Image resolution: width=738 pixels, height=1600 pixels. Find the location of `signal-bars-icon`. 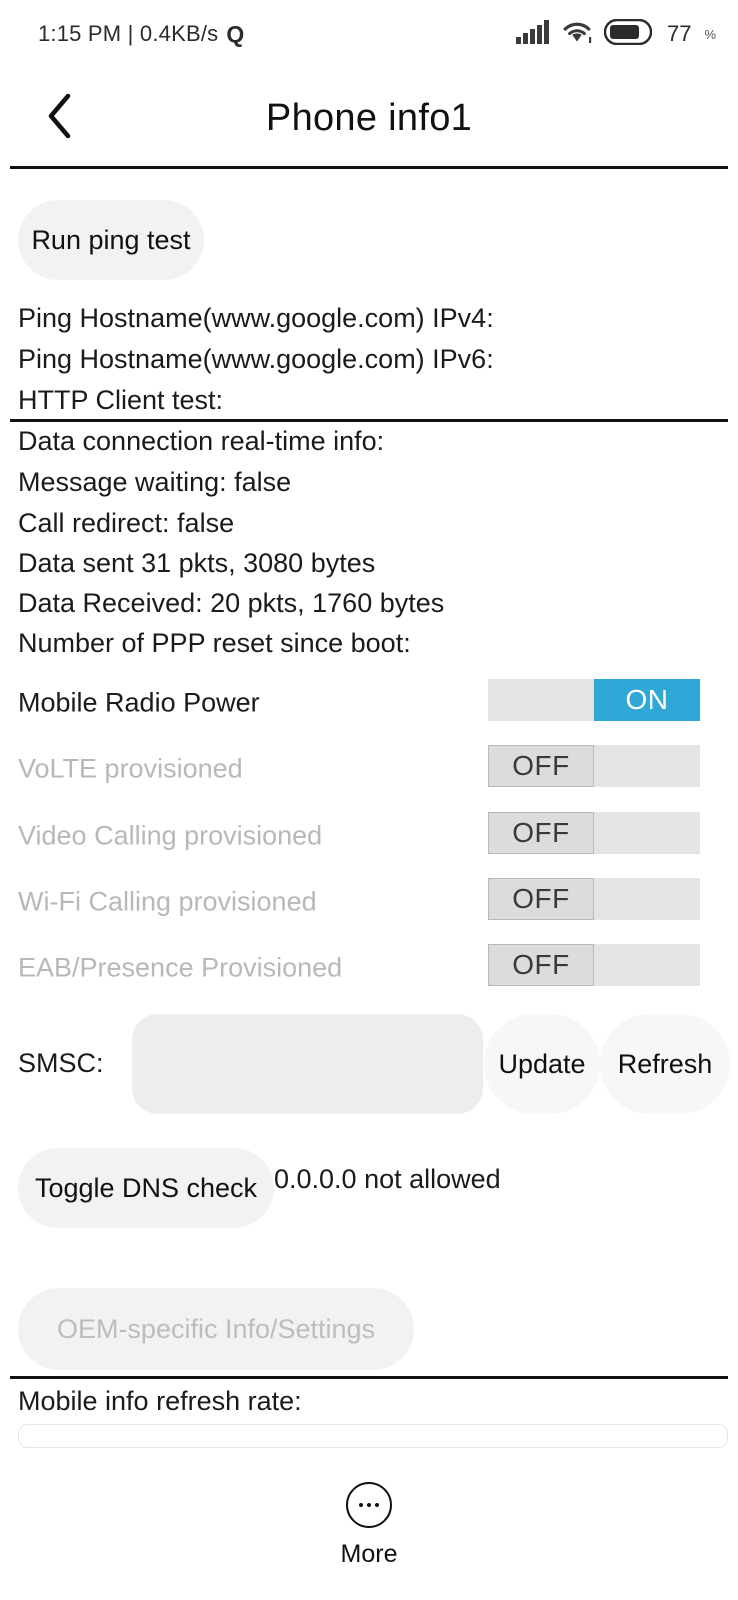

signal-bars-icon is located at coordinates (532, 34).